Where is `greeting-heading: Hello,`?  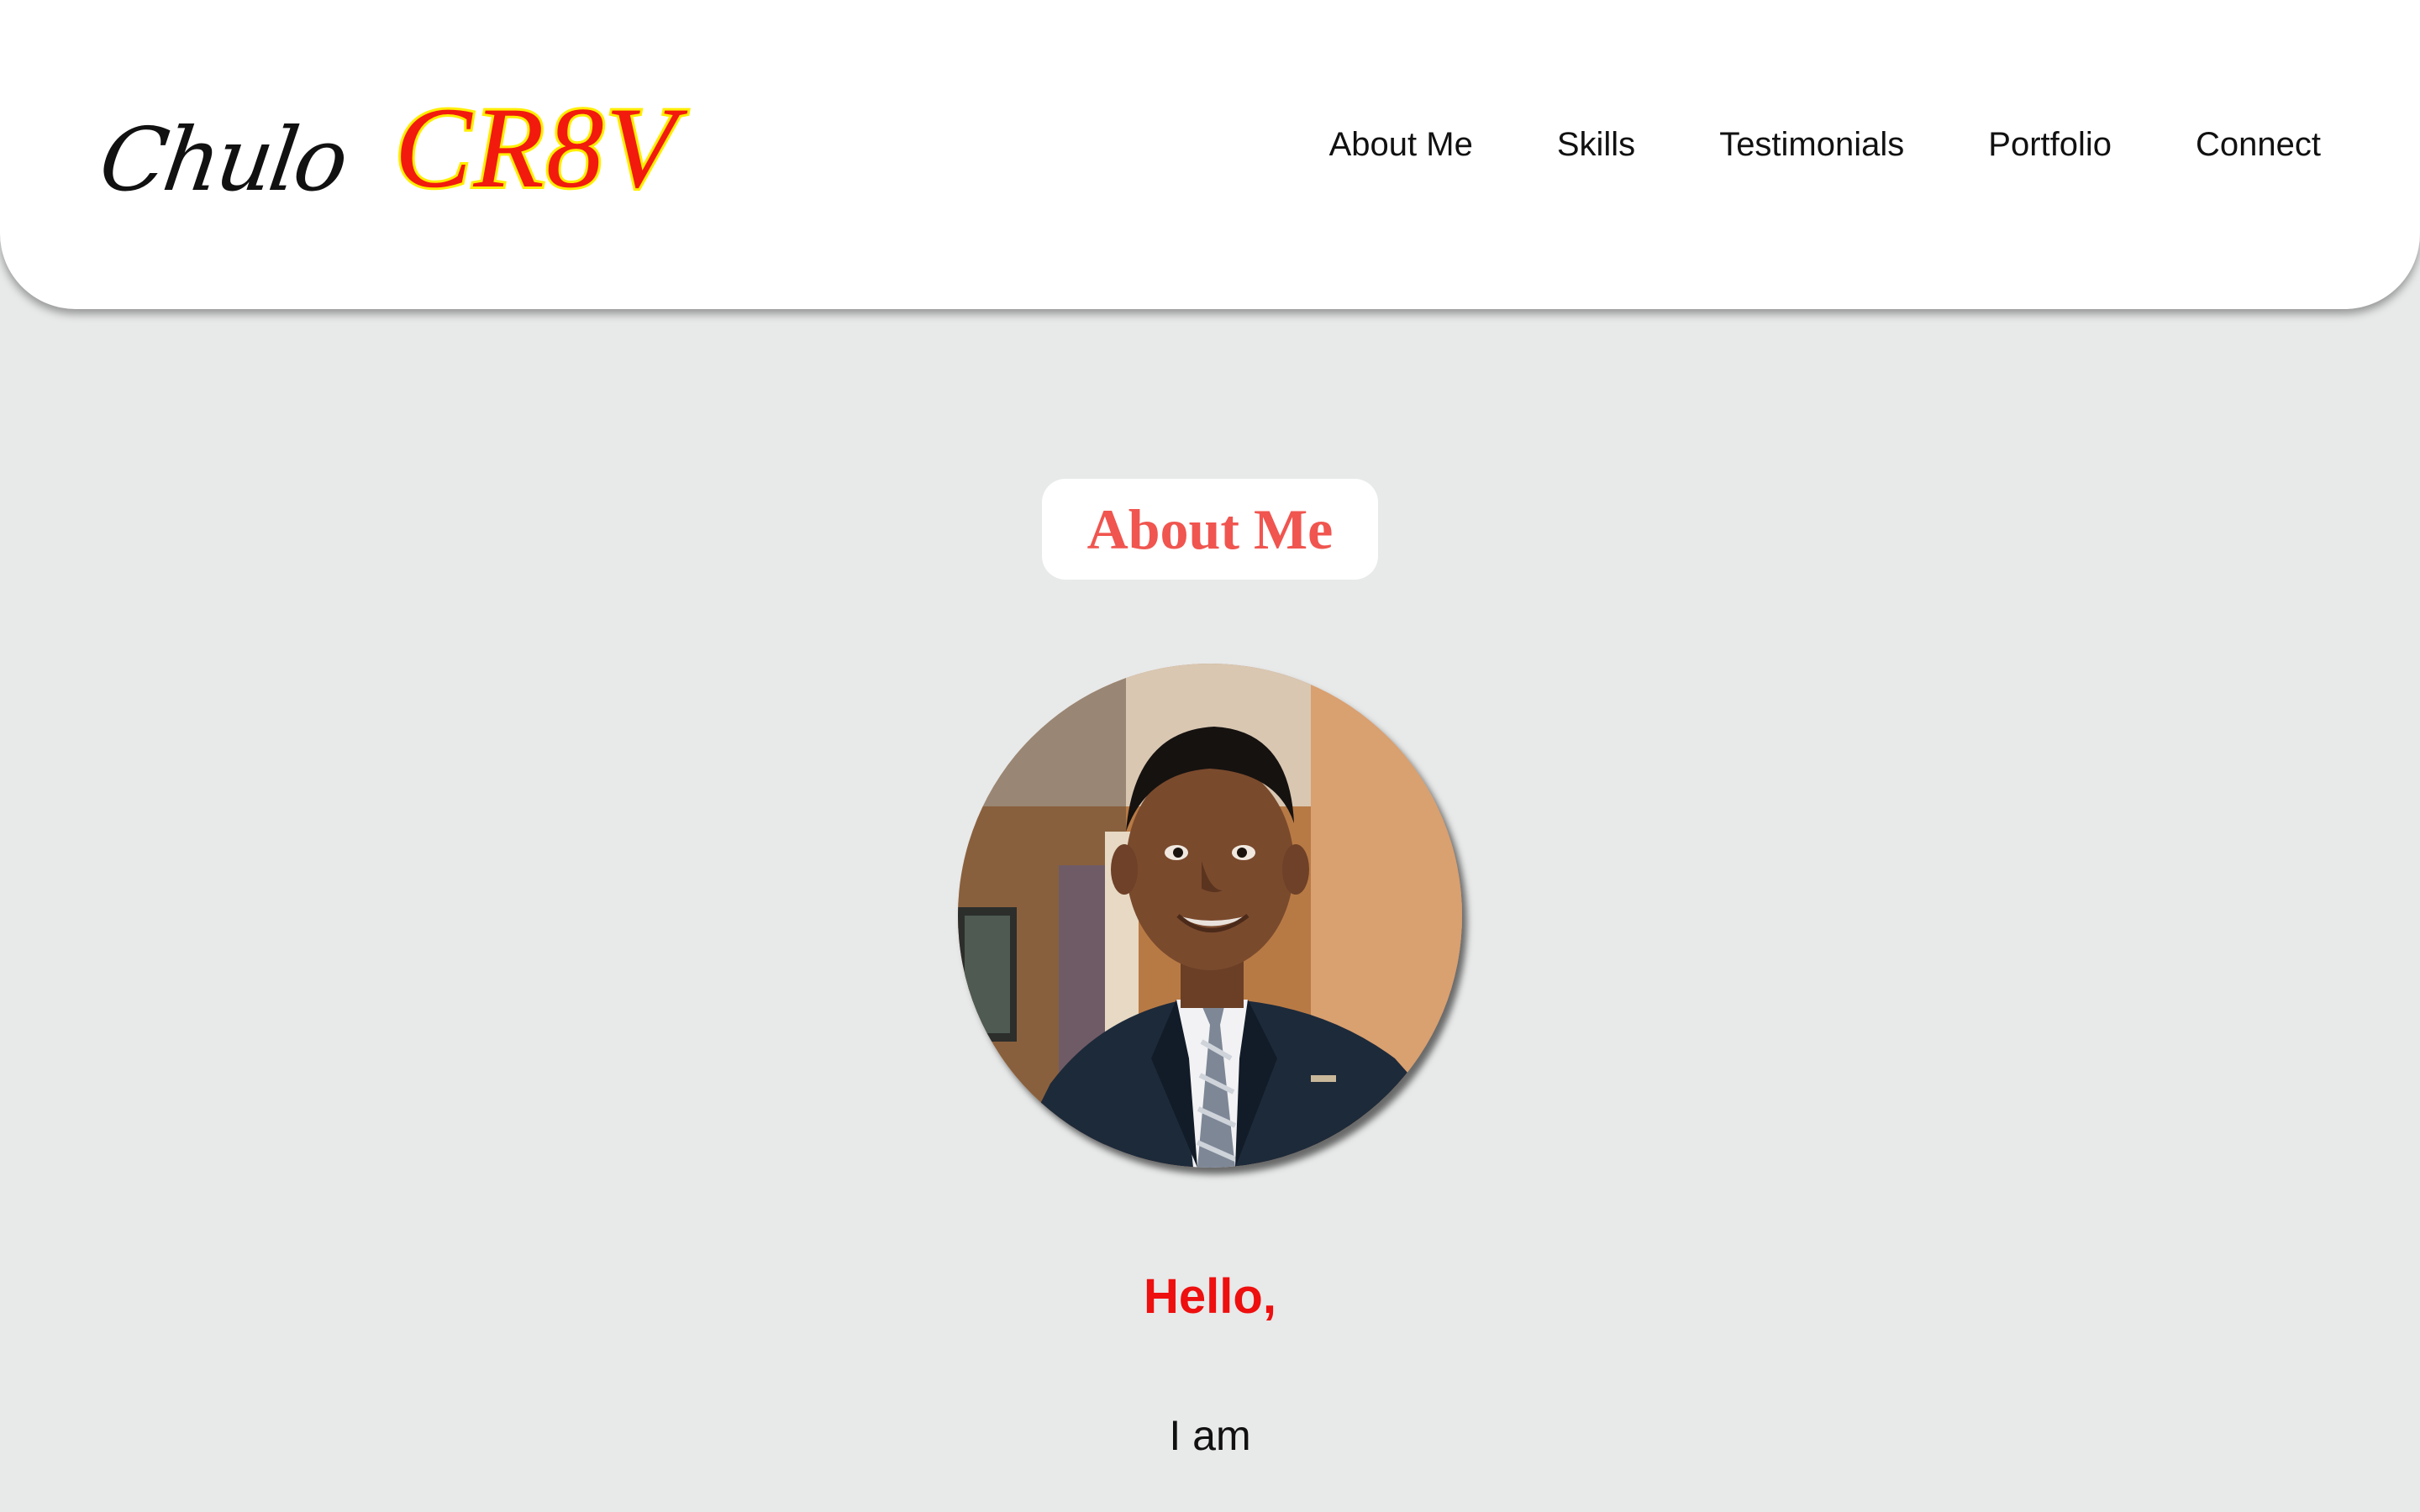 greeting-heading: Hello, is located at coordinates (1210, 1296).